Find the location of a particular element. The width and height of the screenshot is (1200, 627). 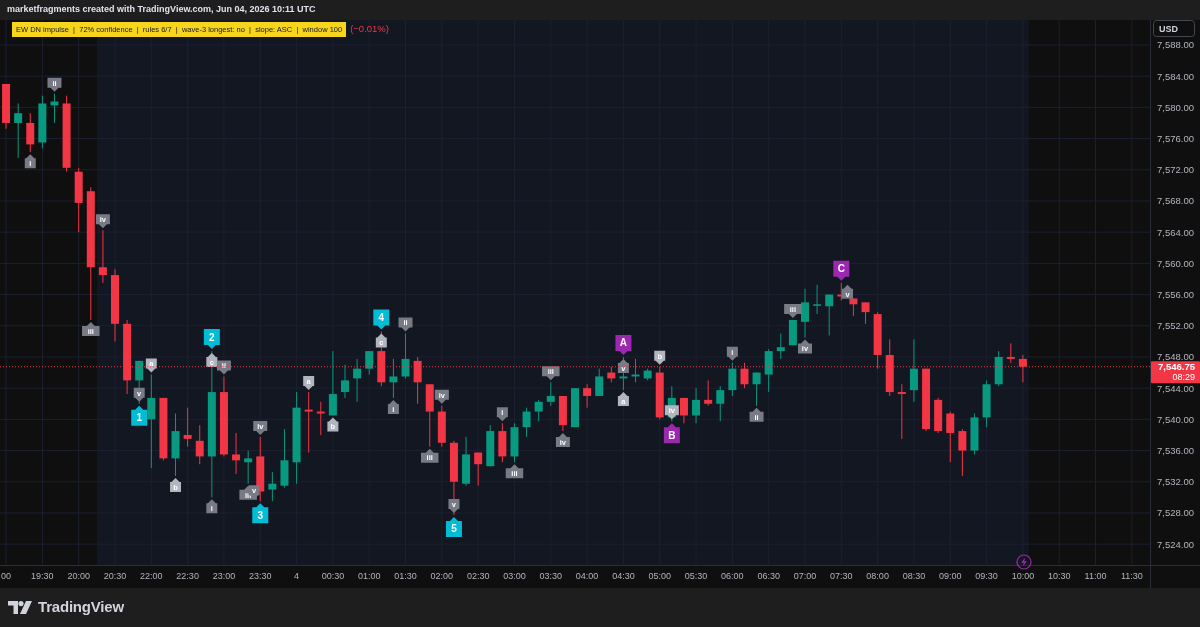

wave-label: C is located at coordinates (841, 270).